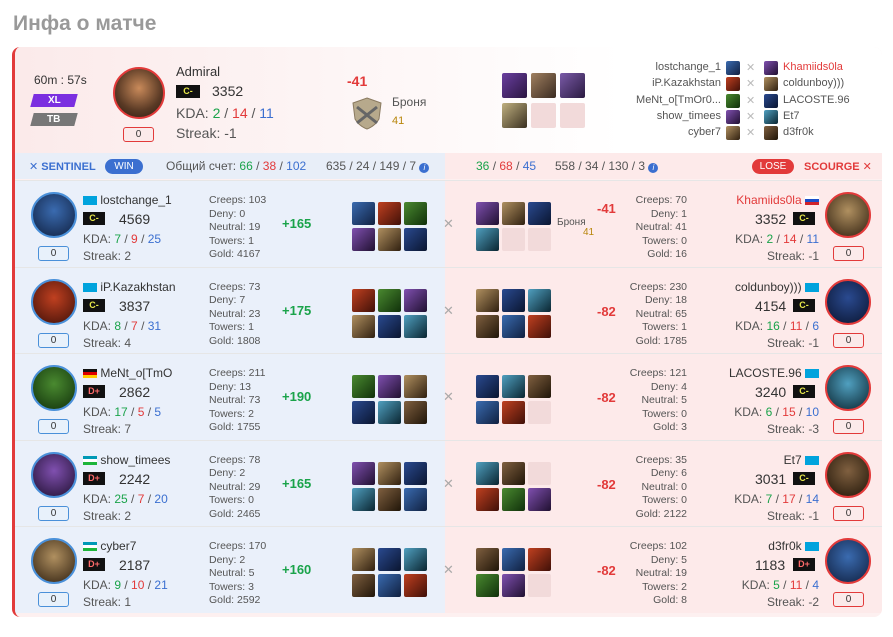  Describe the element at coordinates (798, 132) in the screenshot. I see `roster-right-name: d3fr0k` at that location.